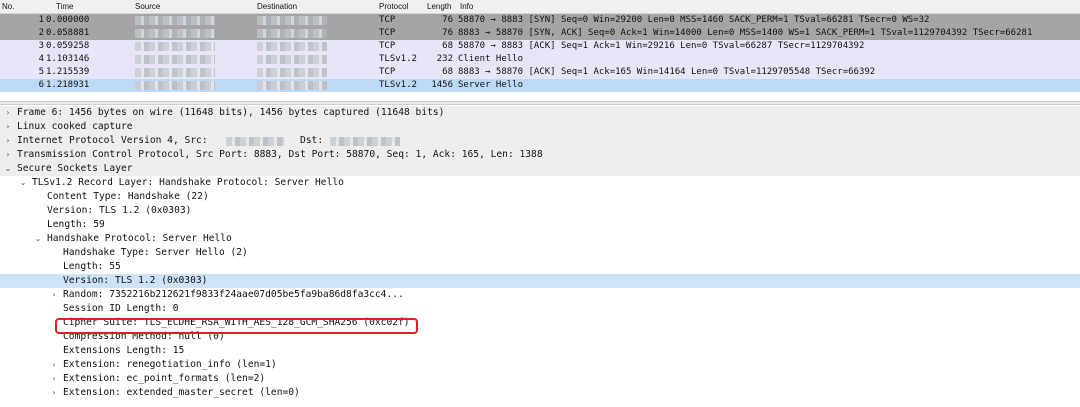 This screenshot has width=1080, height=407. I want to click on packet-number: 4, so click(41, 59).